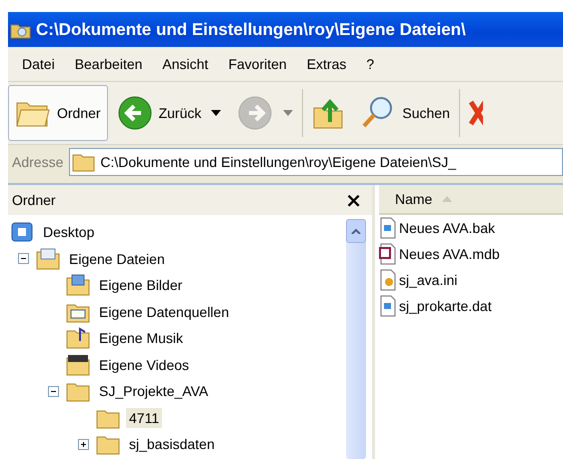 The width and height of the screenshot is (563, 459). I want to click on folders-button: Ordner, so click(58, 113).